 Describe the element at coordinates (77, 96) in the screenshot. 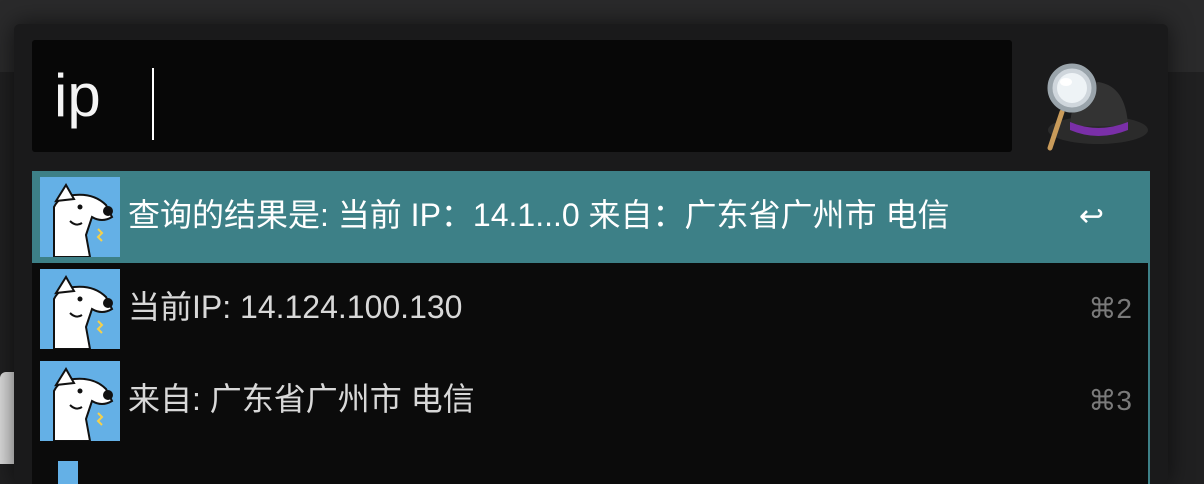

I see `search-query-text: ip` at that location.